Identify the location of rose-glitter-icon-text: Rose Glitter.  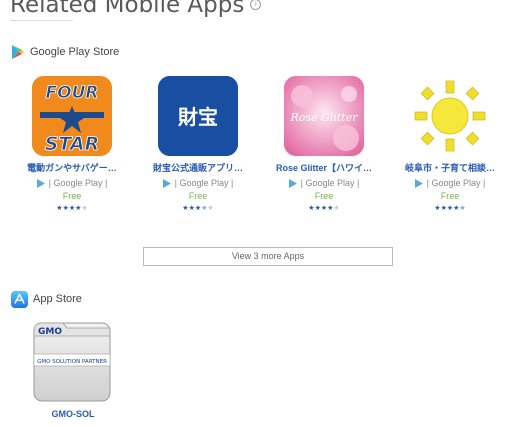
(324, 117).